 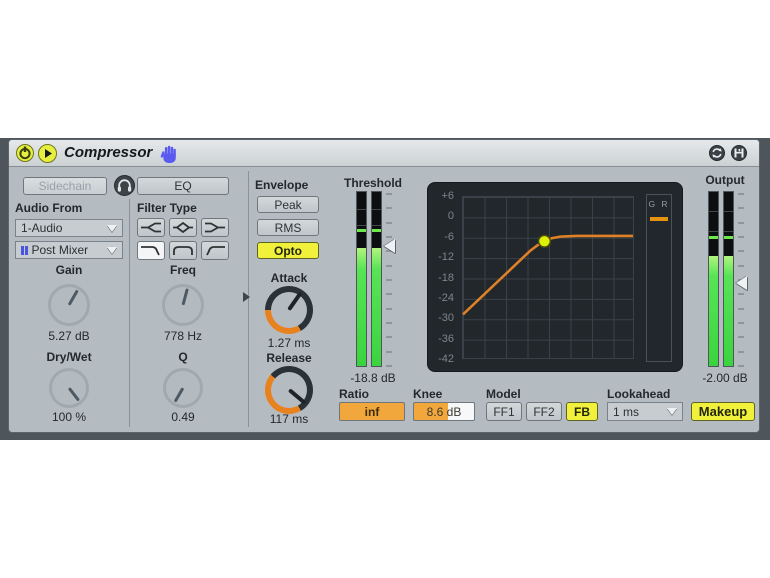 What do you see at coordinates (446, 277) in the screenshot?
I see `y-tick-label: -18` at bounding box center [446, 277].